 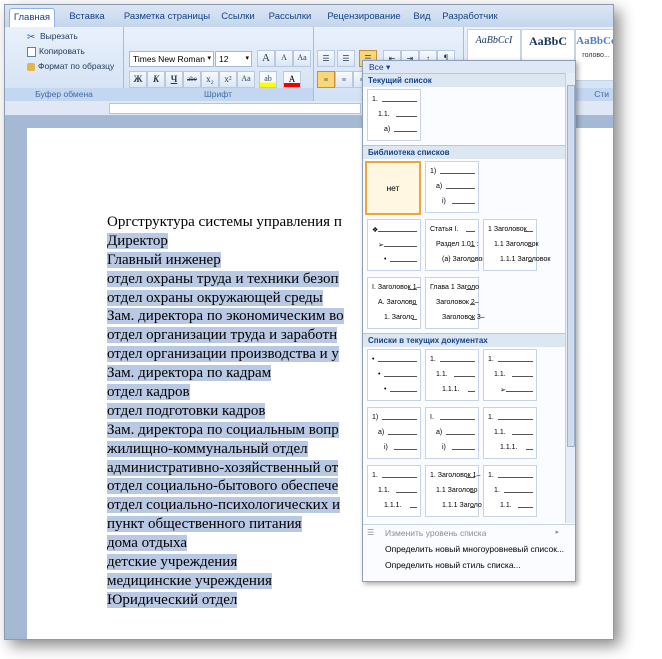 What do you see at coordinates (444, 229) in the screenshot?
I see `list-level-label: Статья I.` at bounding box center [444, 229].